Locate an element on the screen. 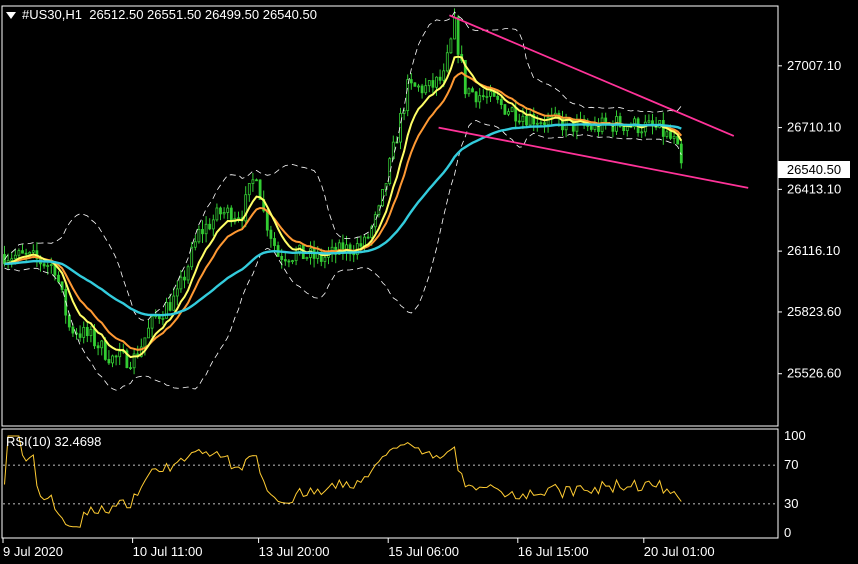 The image size is (858, 564). dropdown-triangle-icon is located at coordinates (11, 16).